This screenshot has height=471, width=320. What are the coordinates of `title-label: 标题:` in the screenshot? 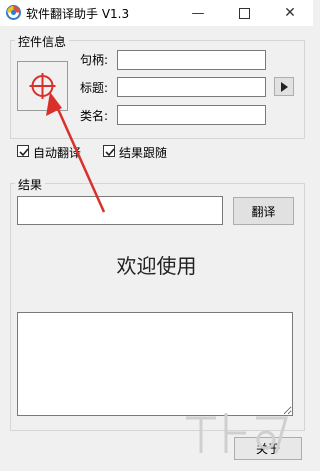 It's located at (94, 88).